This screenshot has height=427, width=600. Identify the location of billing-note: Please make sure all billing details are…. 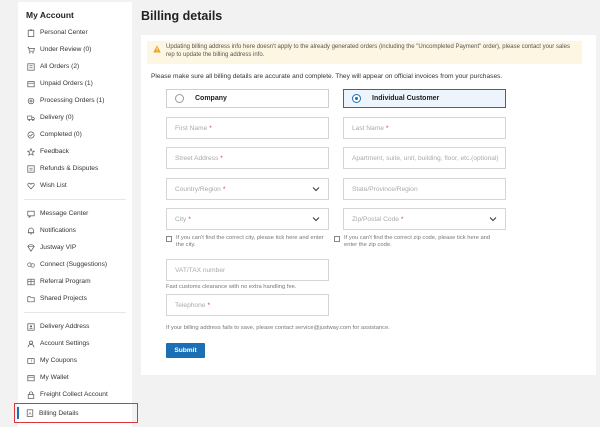
(327, 76).